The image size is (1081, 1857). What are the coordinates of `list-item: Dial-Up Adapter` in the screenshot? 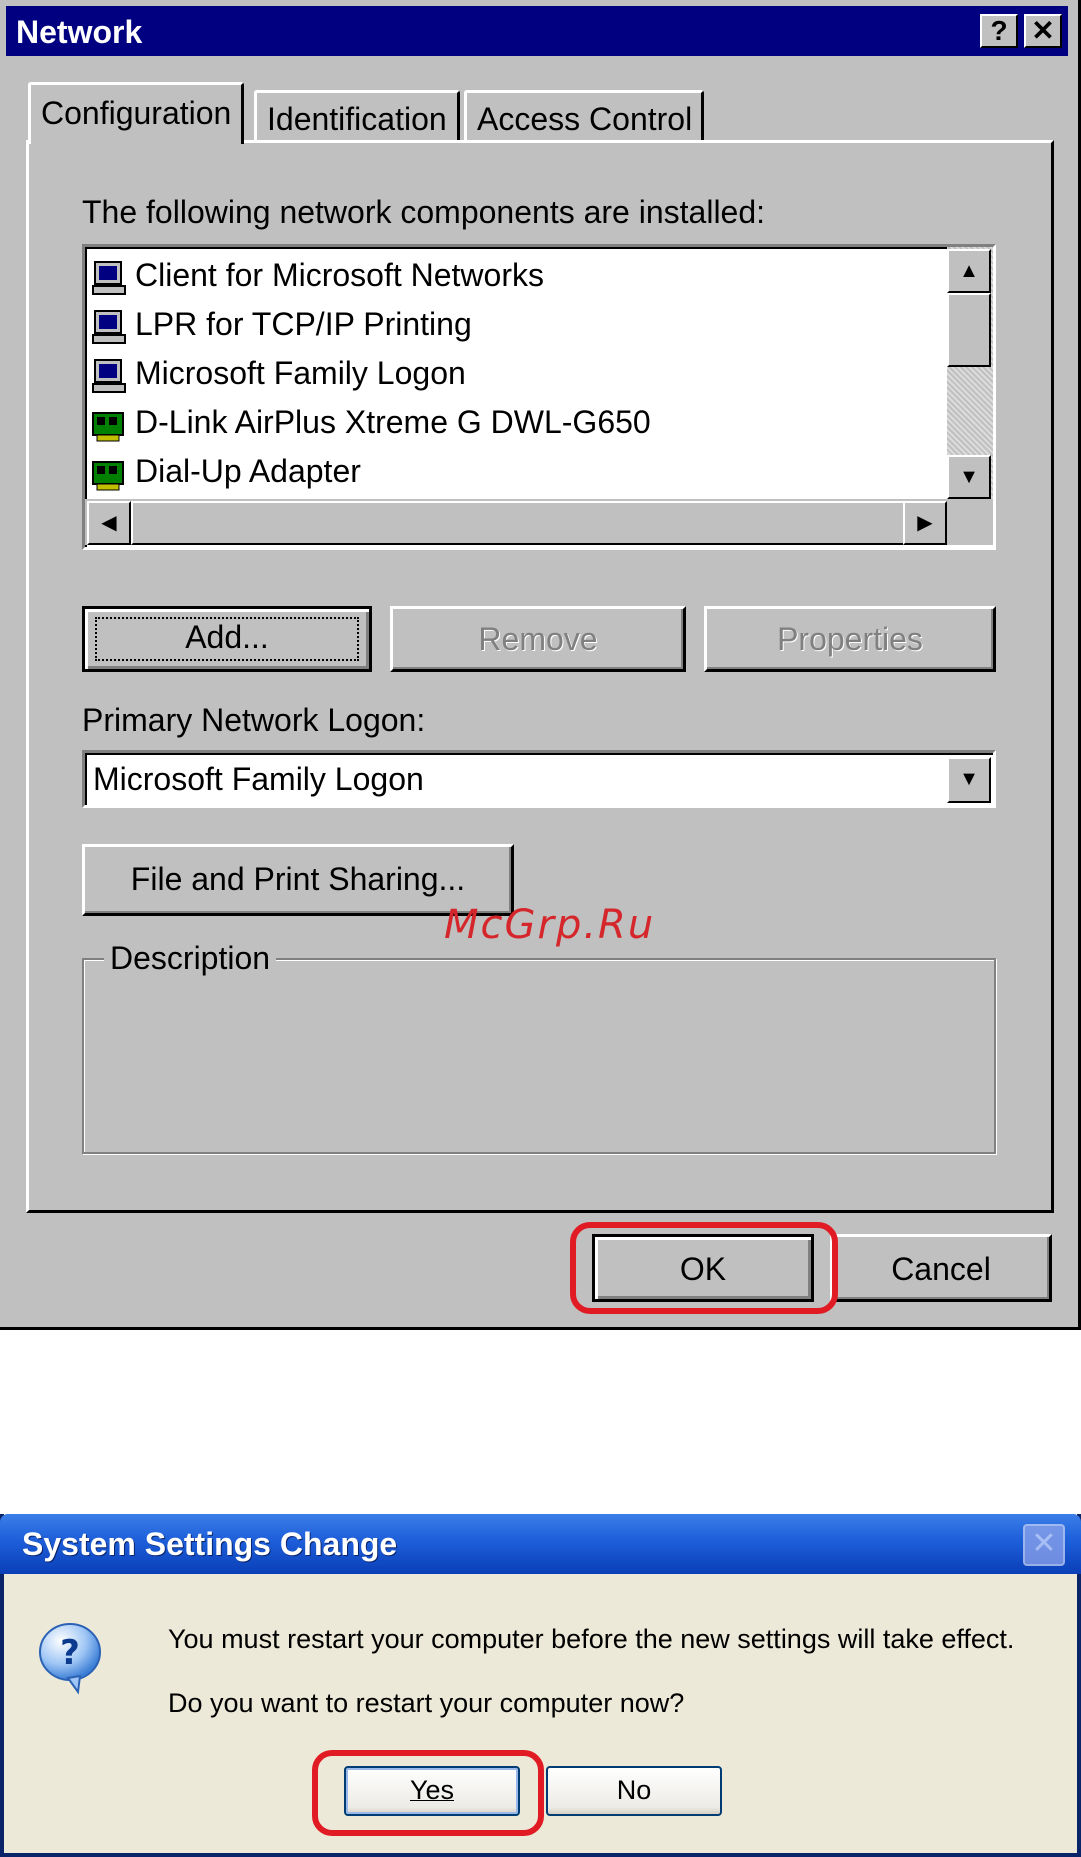 It's located at (226, 475).